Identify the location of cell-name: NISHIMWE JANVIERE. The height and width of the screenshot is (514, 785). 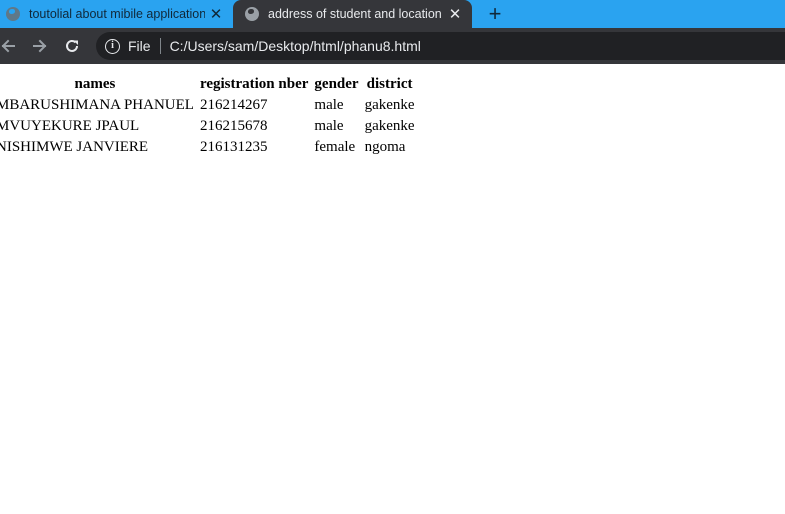
(74, 147).